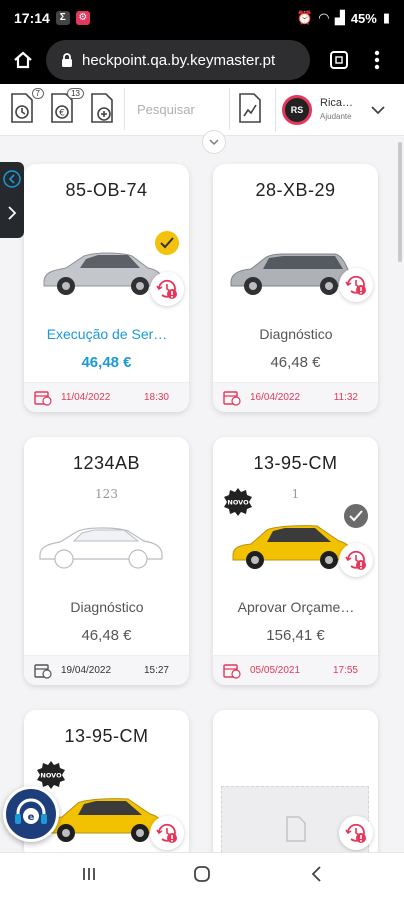  I want to click on system-navigation-bar, so click(202, 876).